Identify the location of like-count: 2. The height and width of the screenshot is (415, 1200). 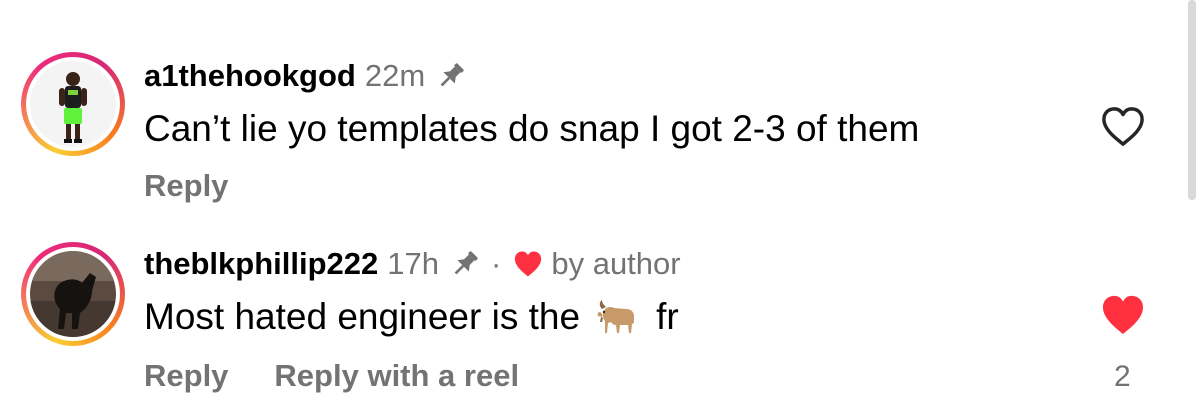
(1122, 376).